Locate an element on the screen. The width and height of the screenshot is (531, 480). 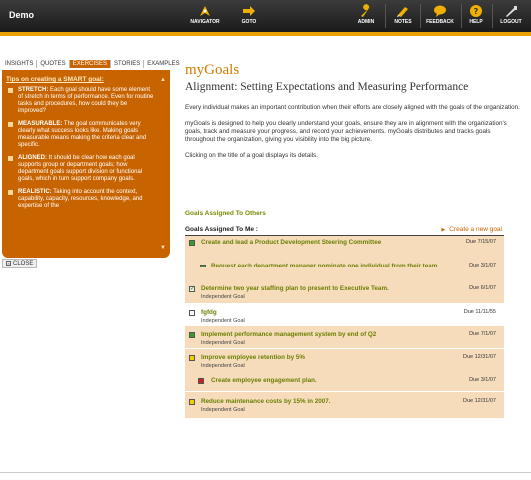
logout-button: LOGOUT is located at coordinates (511, 16).